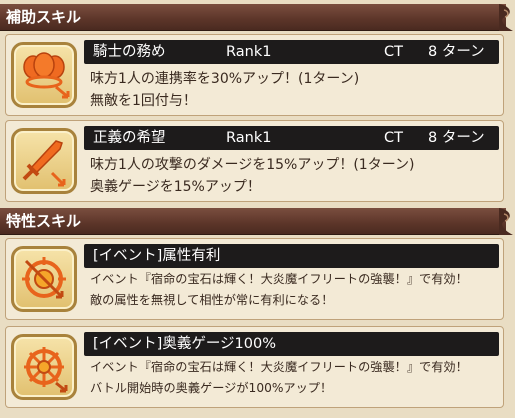 This screenshot has width=515, height=418. I want to click on trait-title-bar: [イベント]奥義ゲージ100%, so click(291, 344).